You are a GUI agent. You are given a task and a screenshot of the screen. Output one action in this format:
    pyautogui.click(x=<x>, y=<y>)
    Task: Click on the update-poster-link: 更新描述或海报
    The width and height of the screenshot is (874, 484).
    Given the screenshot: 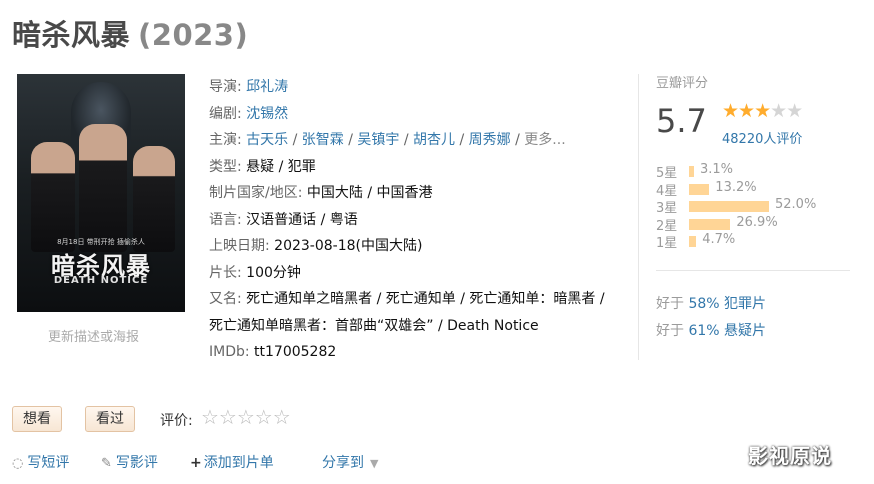 What is the action you would take?
    pyautogui.click(x=93, y=335)
    